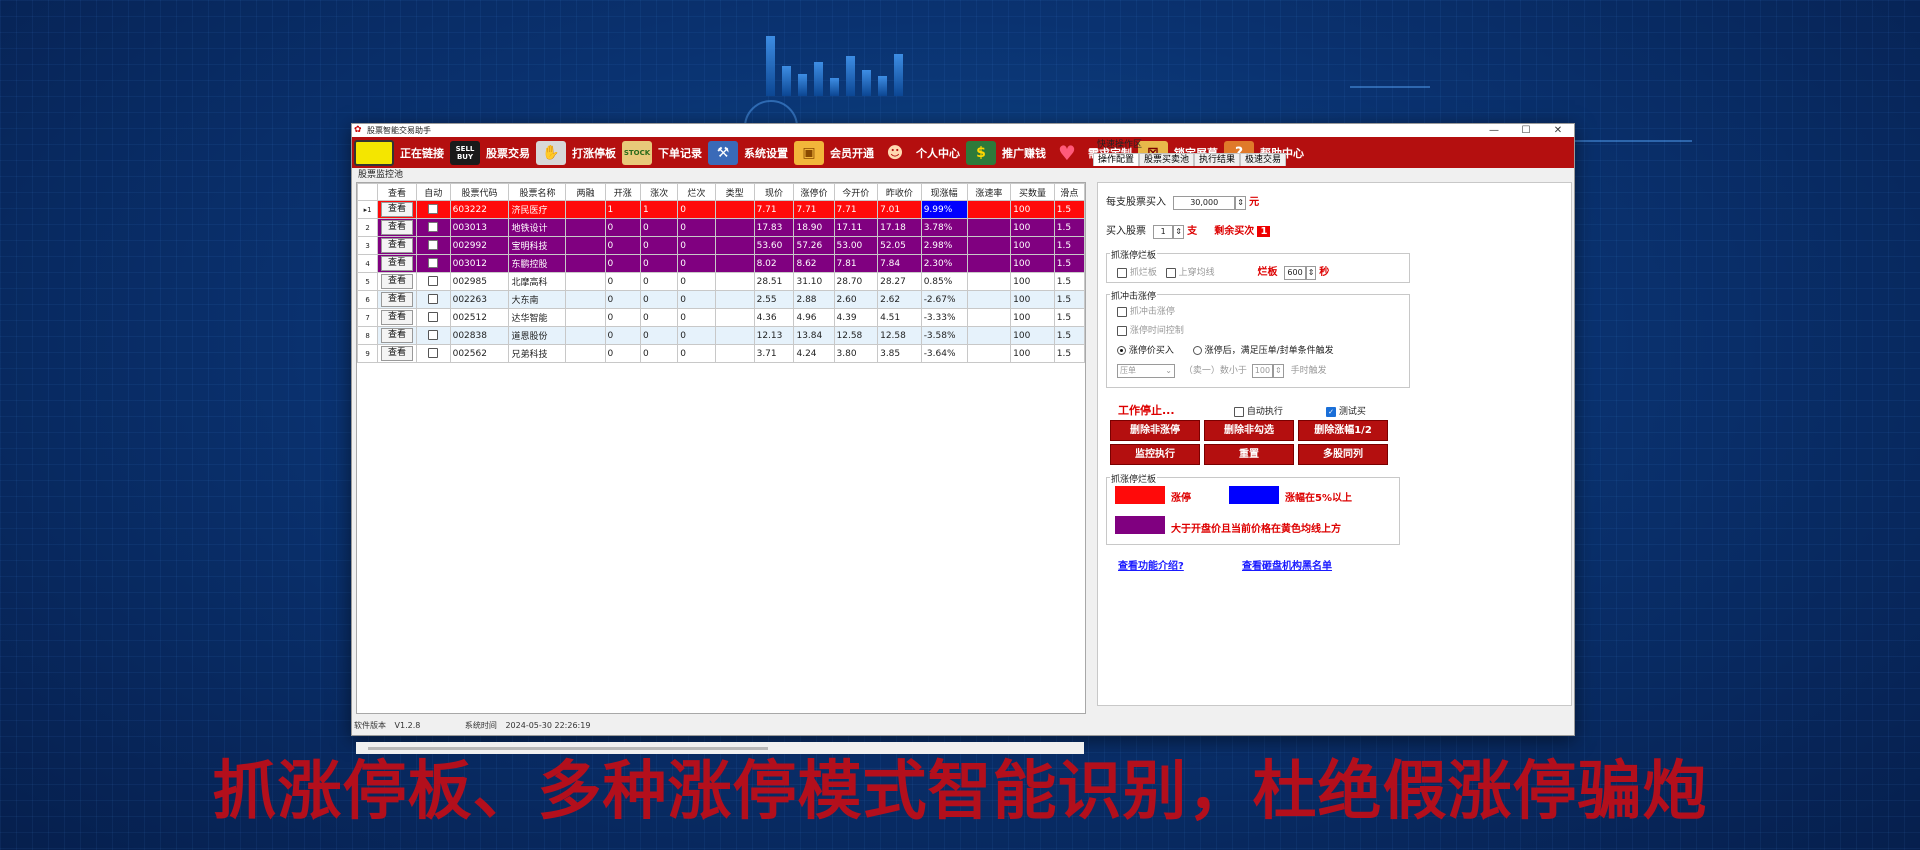  Describe the element at coordinates (1343, 430) in the screenshot. I see `delete-half-rise-button: 删除涨幅1/2` at that location.